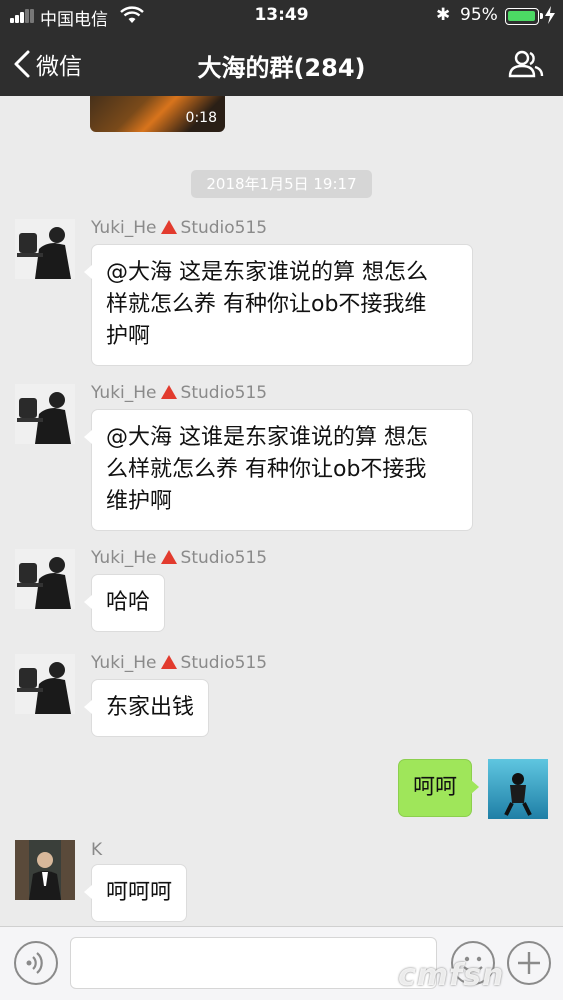 The width and height of the screenshot is (563, 1000). What do you see at coordinates (157, 114) in the screenshot?
I see `video-message: 0:18` at bounding box center [157, 114].